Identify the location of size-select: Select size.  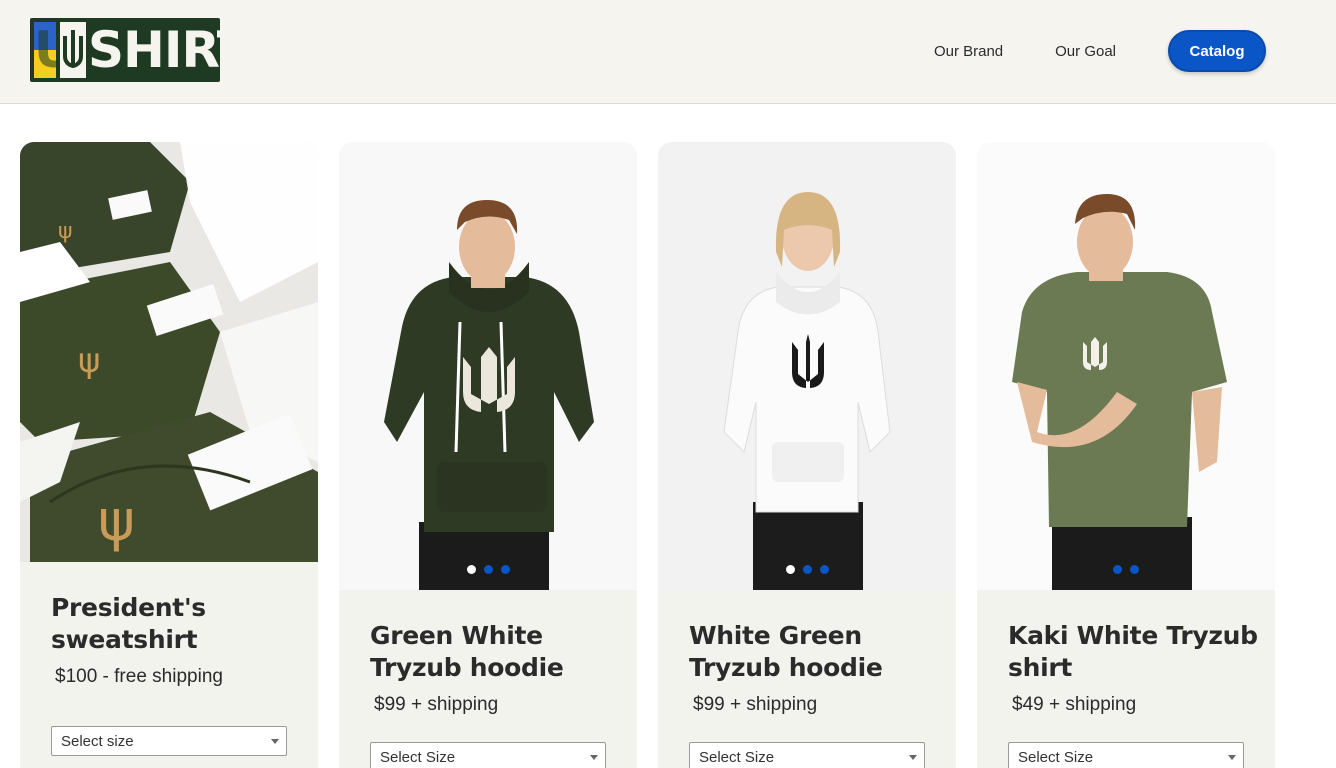
(169, 741).